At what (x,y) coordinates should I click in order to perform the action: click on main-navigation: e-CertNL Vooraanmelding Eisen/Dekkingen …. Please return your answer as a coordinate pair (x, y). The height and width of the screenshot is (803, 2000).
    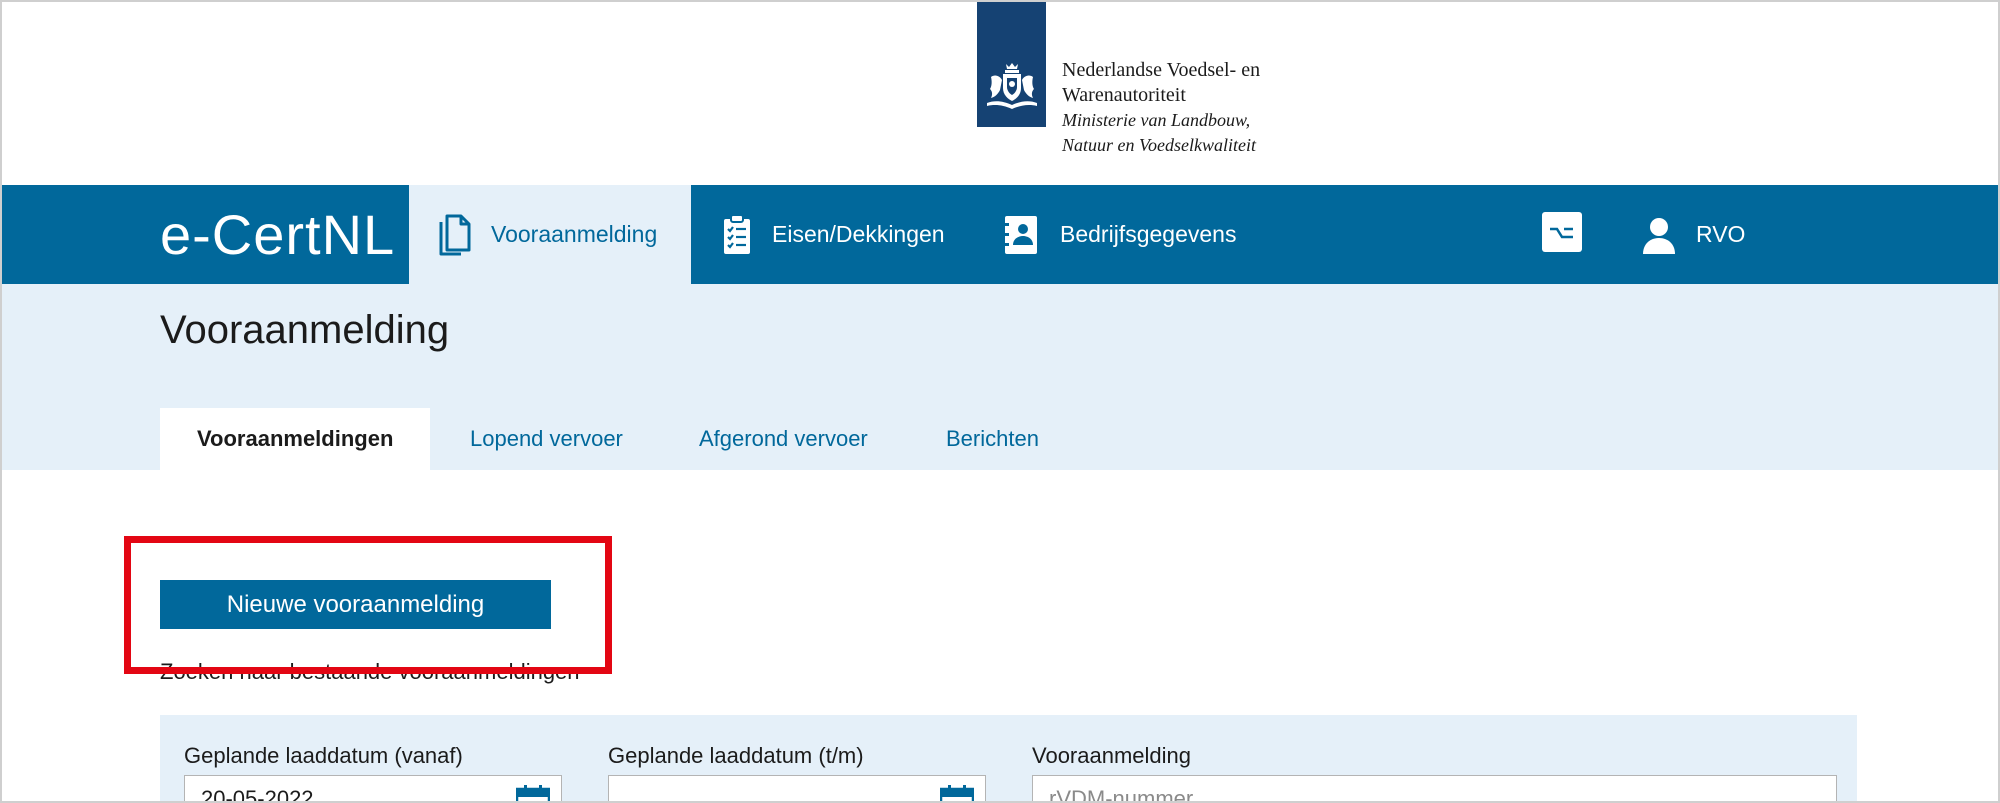
    Looking at the image, I should click on (1000, 234).